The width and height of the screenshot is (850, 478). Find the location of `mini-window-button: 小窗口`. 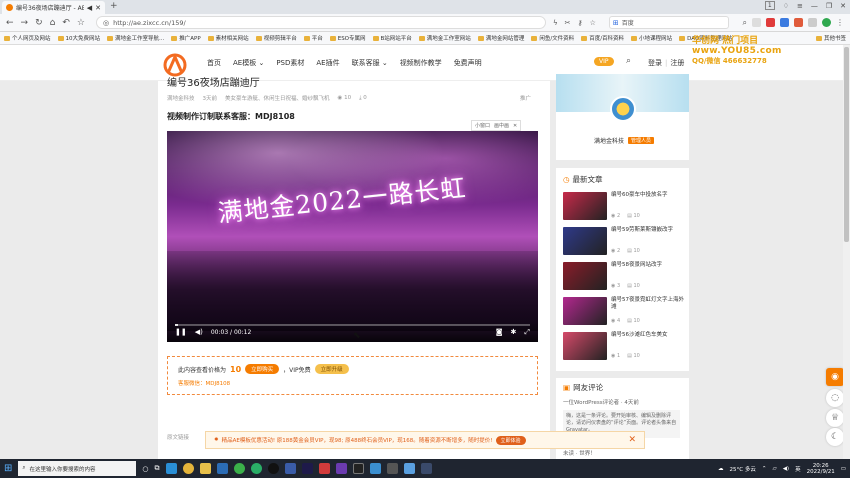

mini-window-button: 小窗口 is located at coordinates (482, 125).